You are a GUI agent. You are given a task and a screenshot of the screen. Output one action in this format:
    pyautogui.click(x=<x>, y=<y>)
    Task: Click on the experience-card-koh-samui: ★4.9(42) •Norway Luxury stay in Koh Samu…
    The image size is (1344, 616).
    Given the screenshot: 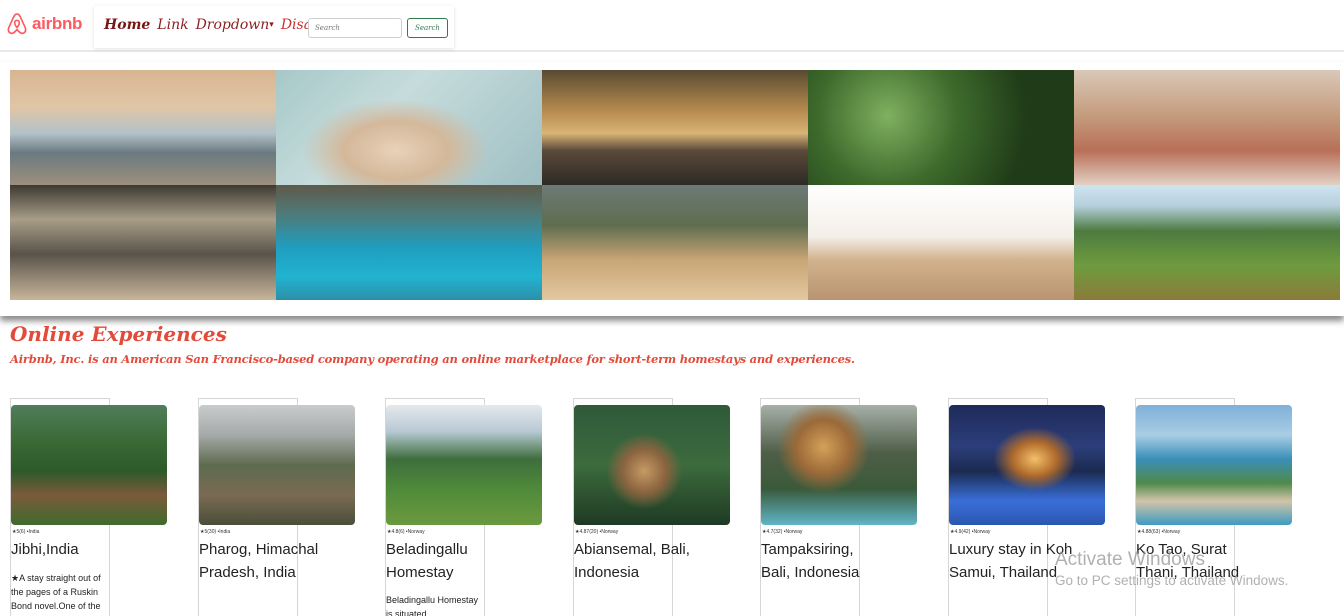 What is the action you would take?
    pyautogui.click(x=1026, y=507)
    